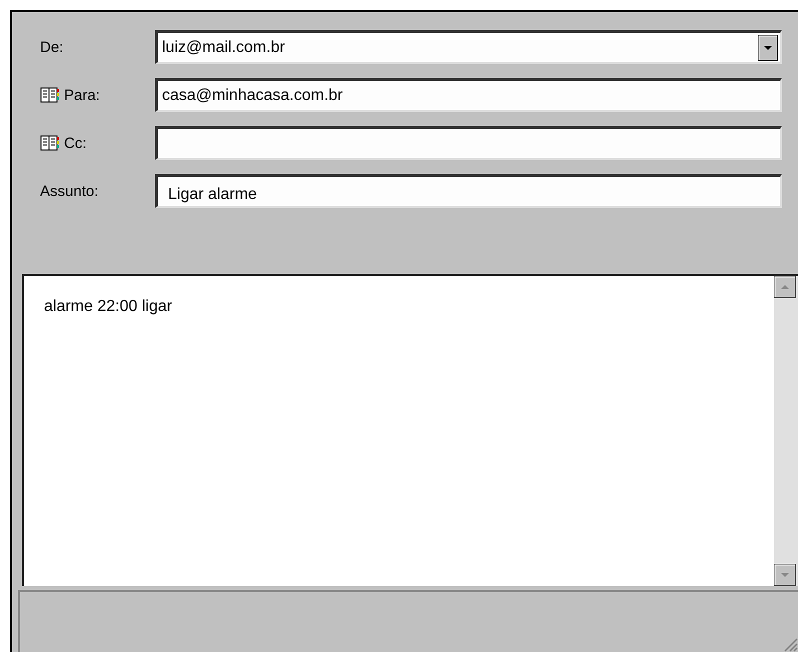  What do you see at coordinates (69, 191) in the screenshot?
I see `field-label: Assunto:` at bounding box center [69, 191].